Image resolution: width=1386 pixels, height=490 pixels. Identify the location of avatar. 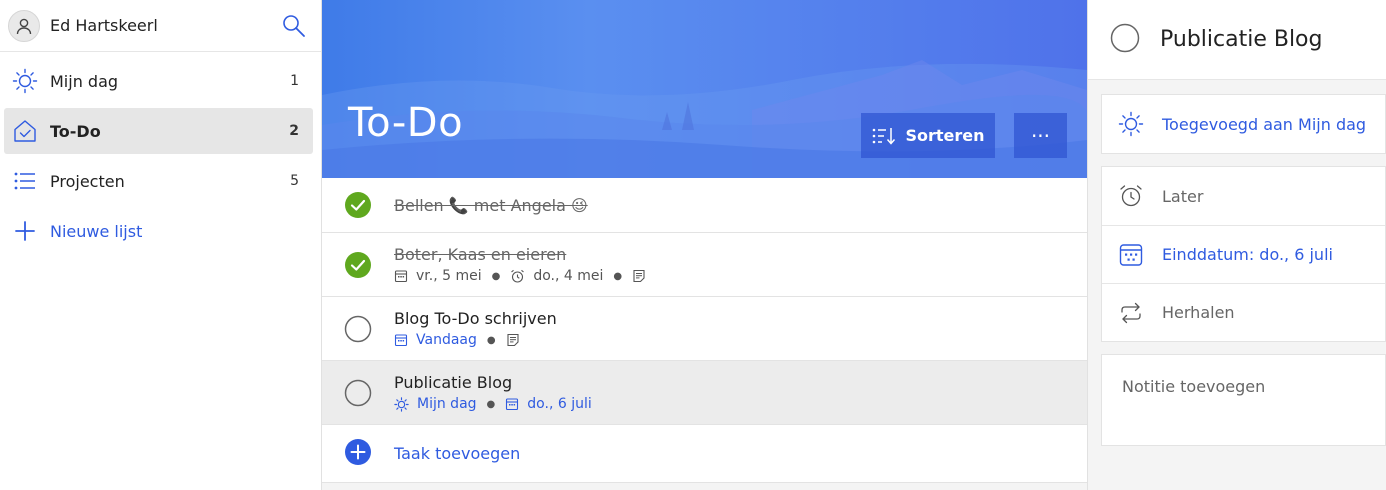
(24, 25).